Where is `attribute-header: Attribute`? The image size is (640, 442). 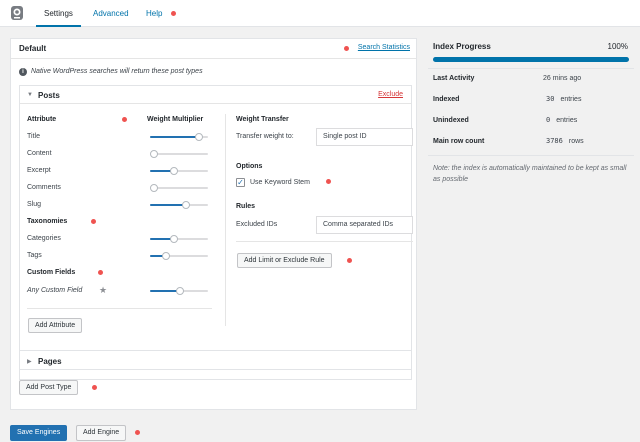 attribute-header: Attribute is located at coordinates (42, 119).